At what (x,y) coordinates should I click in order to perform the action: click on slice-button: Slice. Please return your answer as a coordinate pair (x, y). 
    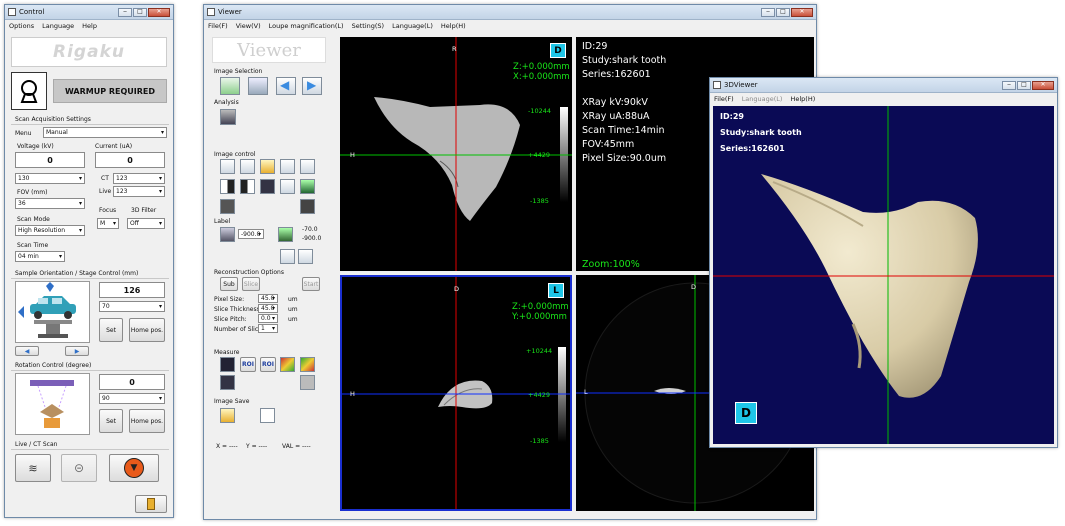
    Looking at the image, I should click on (251, 284).